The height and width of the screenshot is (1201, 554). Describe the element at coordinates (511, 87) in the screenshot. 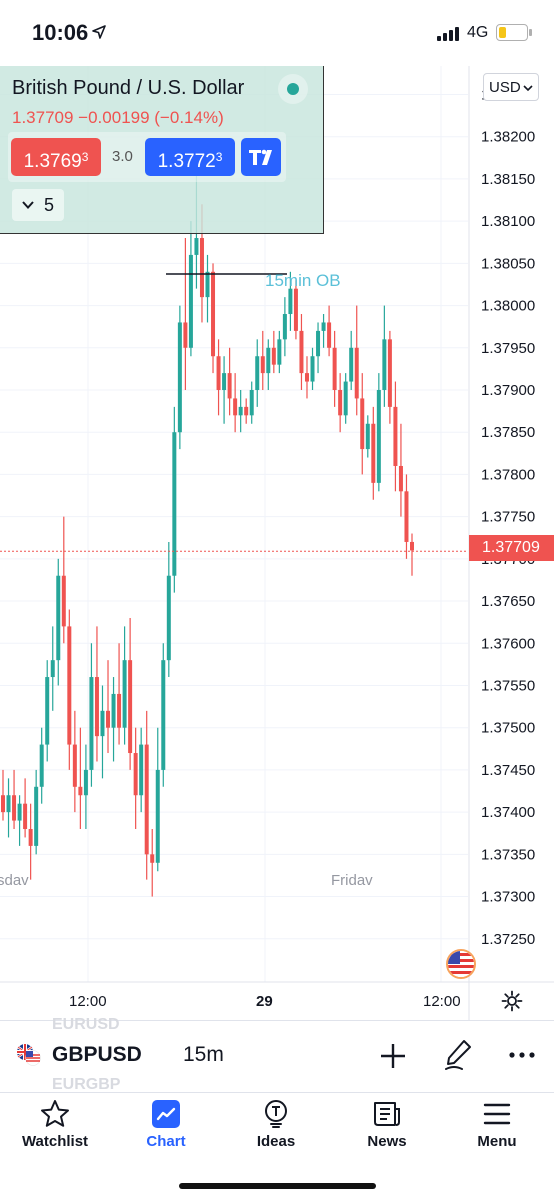

I see `currency-select: USD` at that location.